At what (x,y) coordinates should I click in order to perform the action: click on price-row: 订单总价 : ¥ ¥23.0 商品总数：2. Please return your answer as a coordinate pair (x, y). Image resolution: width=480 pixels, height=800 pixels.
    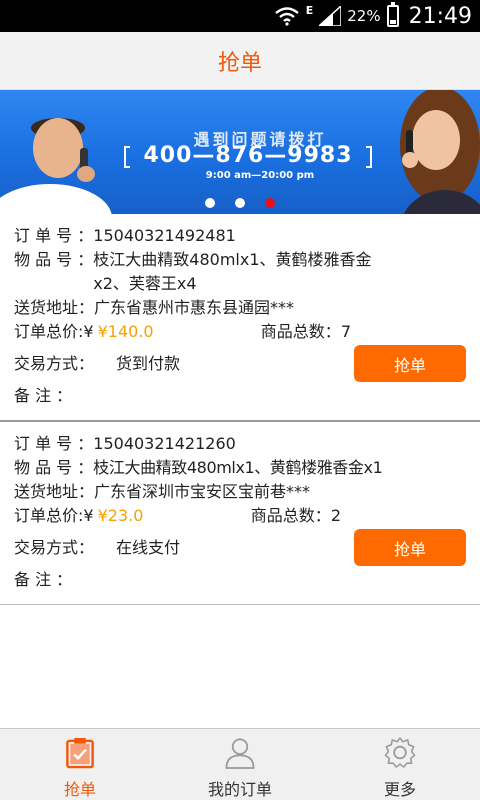
    Looking at the image, I should click on (240, 516).